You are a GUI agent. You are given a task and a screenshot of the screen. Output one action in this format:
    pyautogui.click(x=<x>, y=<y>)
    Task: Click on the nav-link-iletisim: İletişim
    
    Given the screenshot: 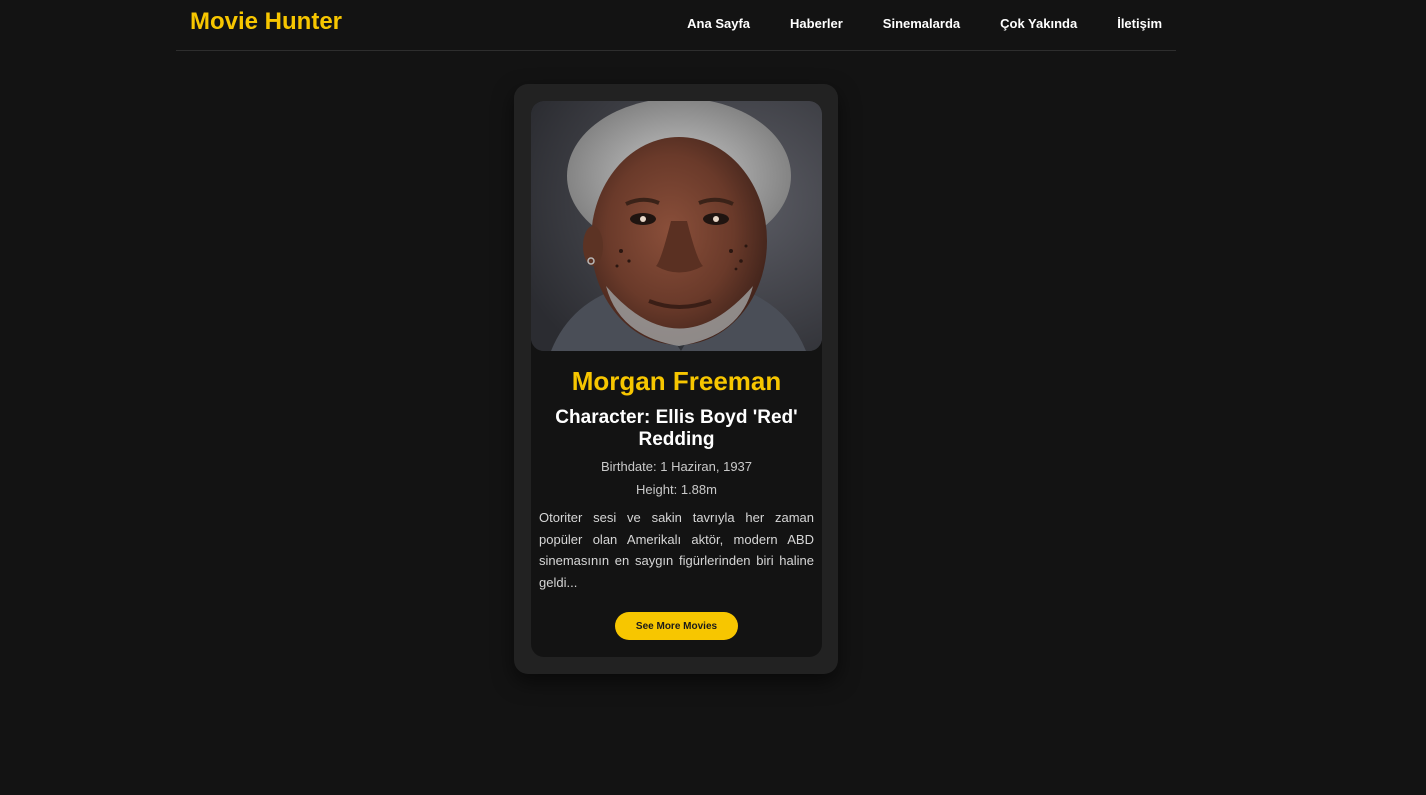 What is the action you would take?
    pyautogui.click(x=1139, y=23)
    